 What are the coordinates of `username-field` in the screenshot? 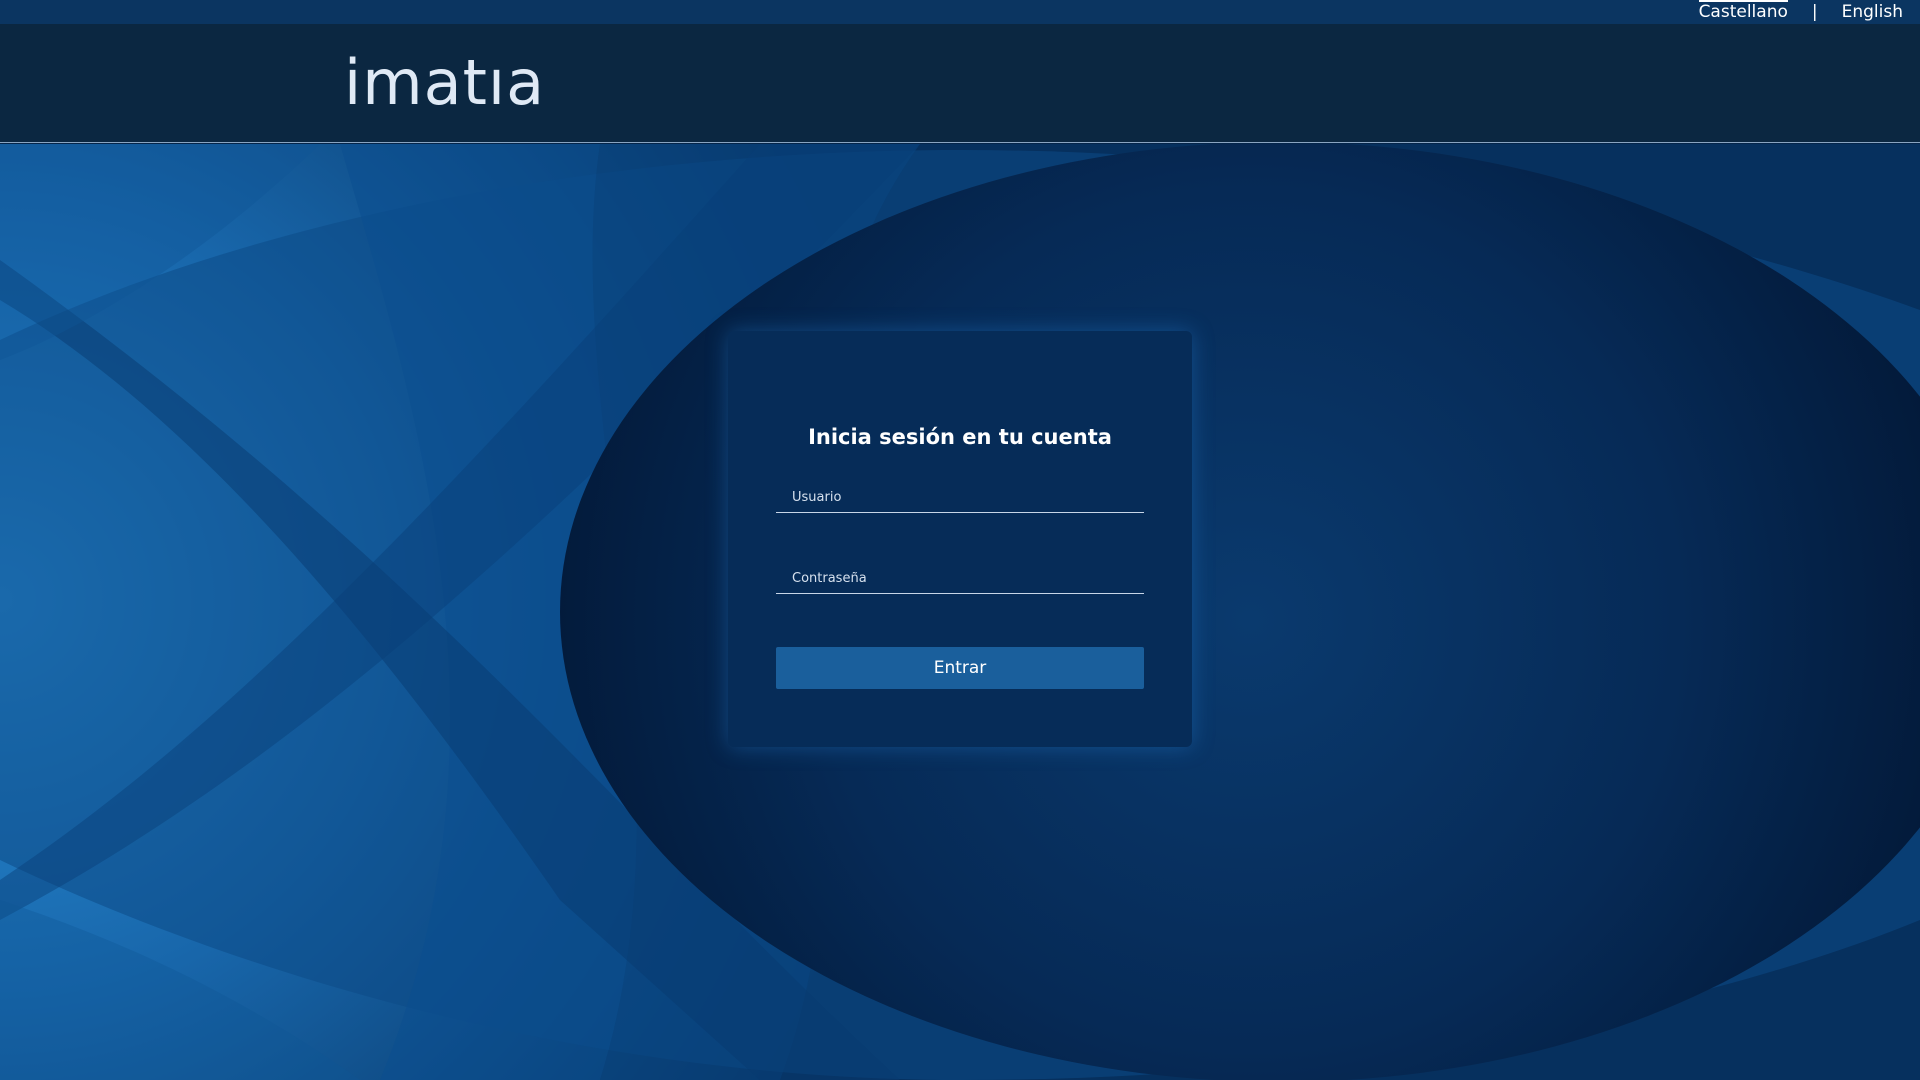 It's located at (960, 498).